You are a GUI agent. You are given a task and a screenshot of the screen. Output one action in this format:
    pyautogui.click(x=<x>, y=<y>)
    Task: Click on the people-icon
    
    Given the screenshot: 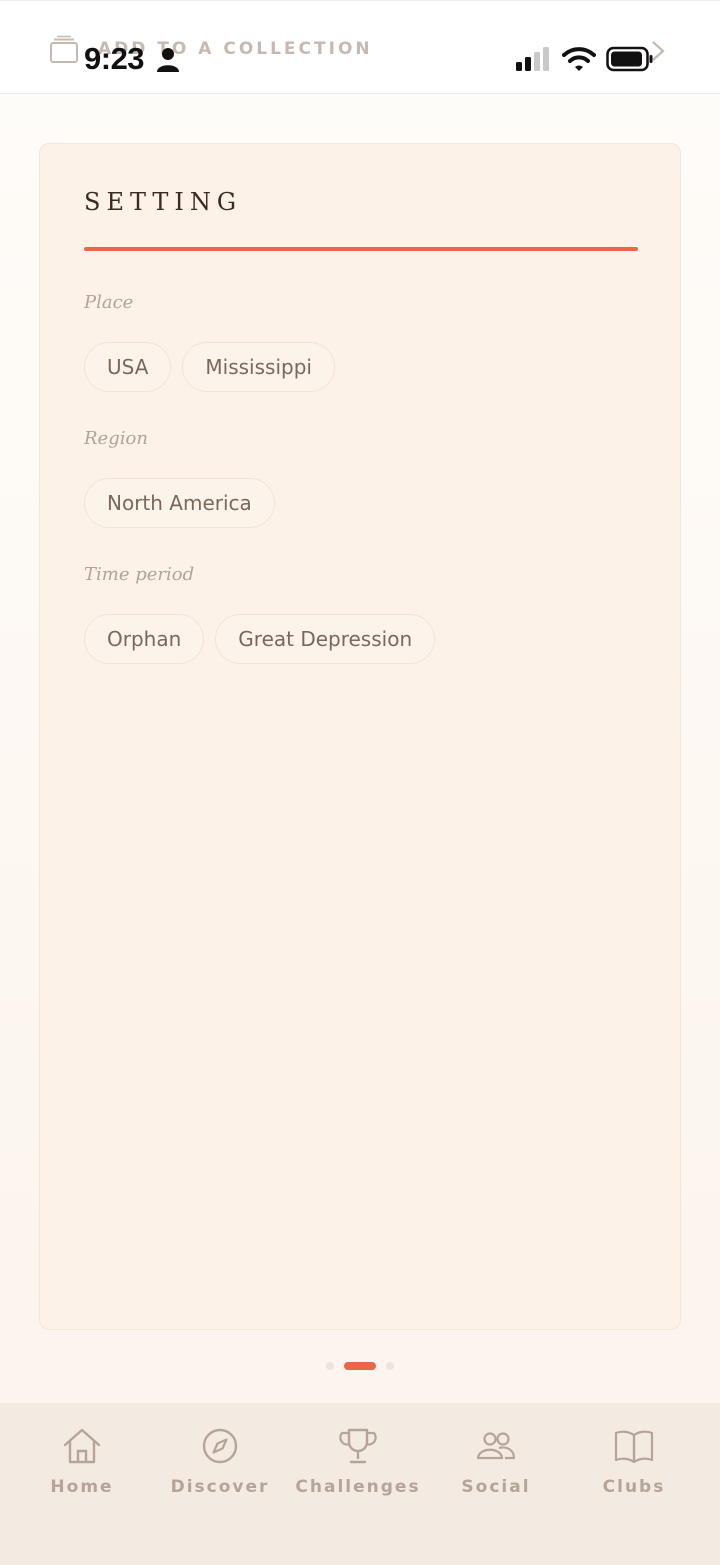 What is the action you would take?
    pyautogui.click(x=496, y=1446)
    